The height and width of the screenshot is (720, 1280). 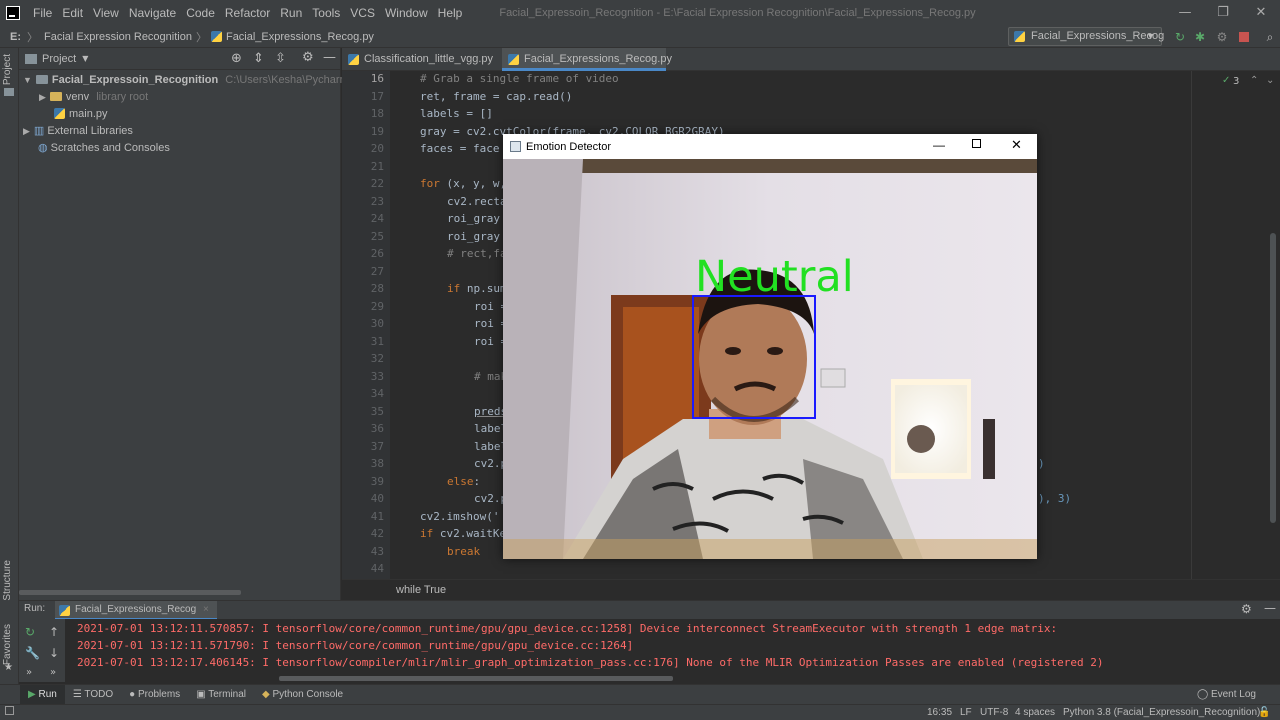 What do you see at coordinates (7, 580) in the screenshot?
I see `structure-tool-tab: Structure` at bounding box center [7, 580].